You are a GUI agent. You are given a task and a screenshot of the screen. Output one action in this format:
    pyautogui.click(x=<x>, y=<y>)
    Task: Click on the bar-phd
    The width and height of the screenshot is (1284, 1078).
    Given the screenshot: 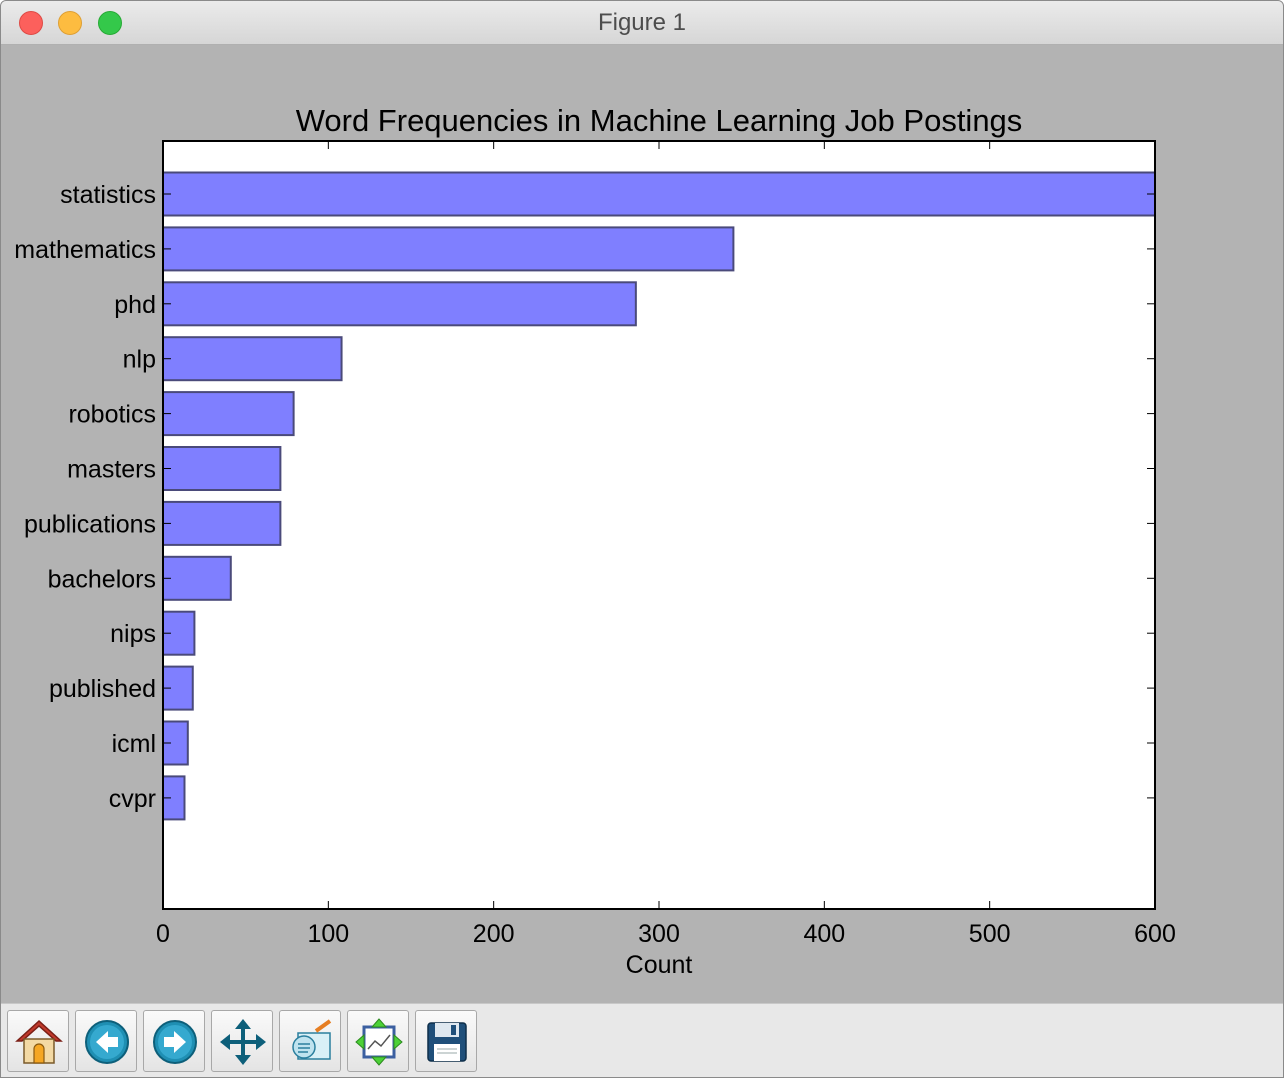 What is the action you would take?
    pyautogui.click(x=399, y=304)
    